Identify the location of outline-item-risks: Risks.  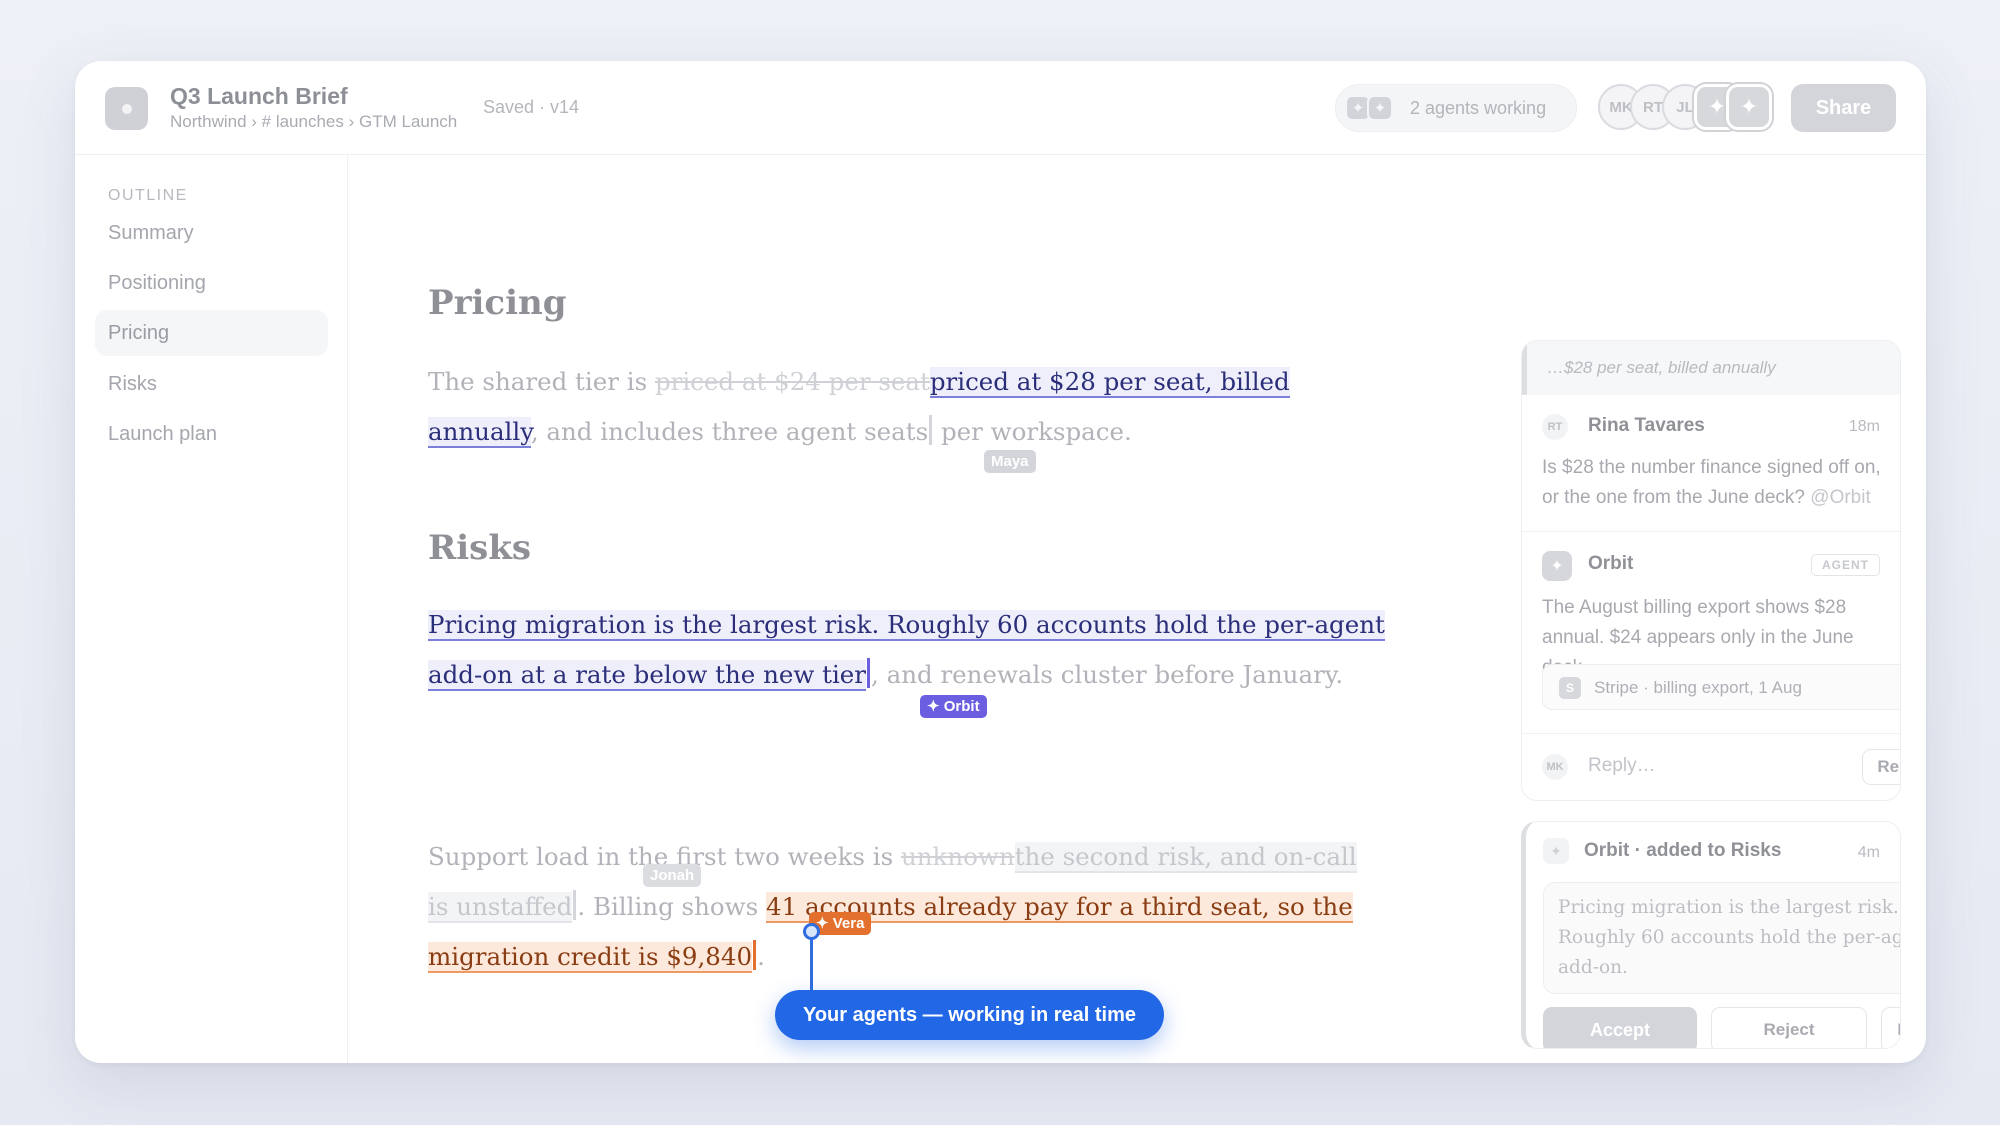
(211, 384).